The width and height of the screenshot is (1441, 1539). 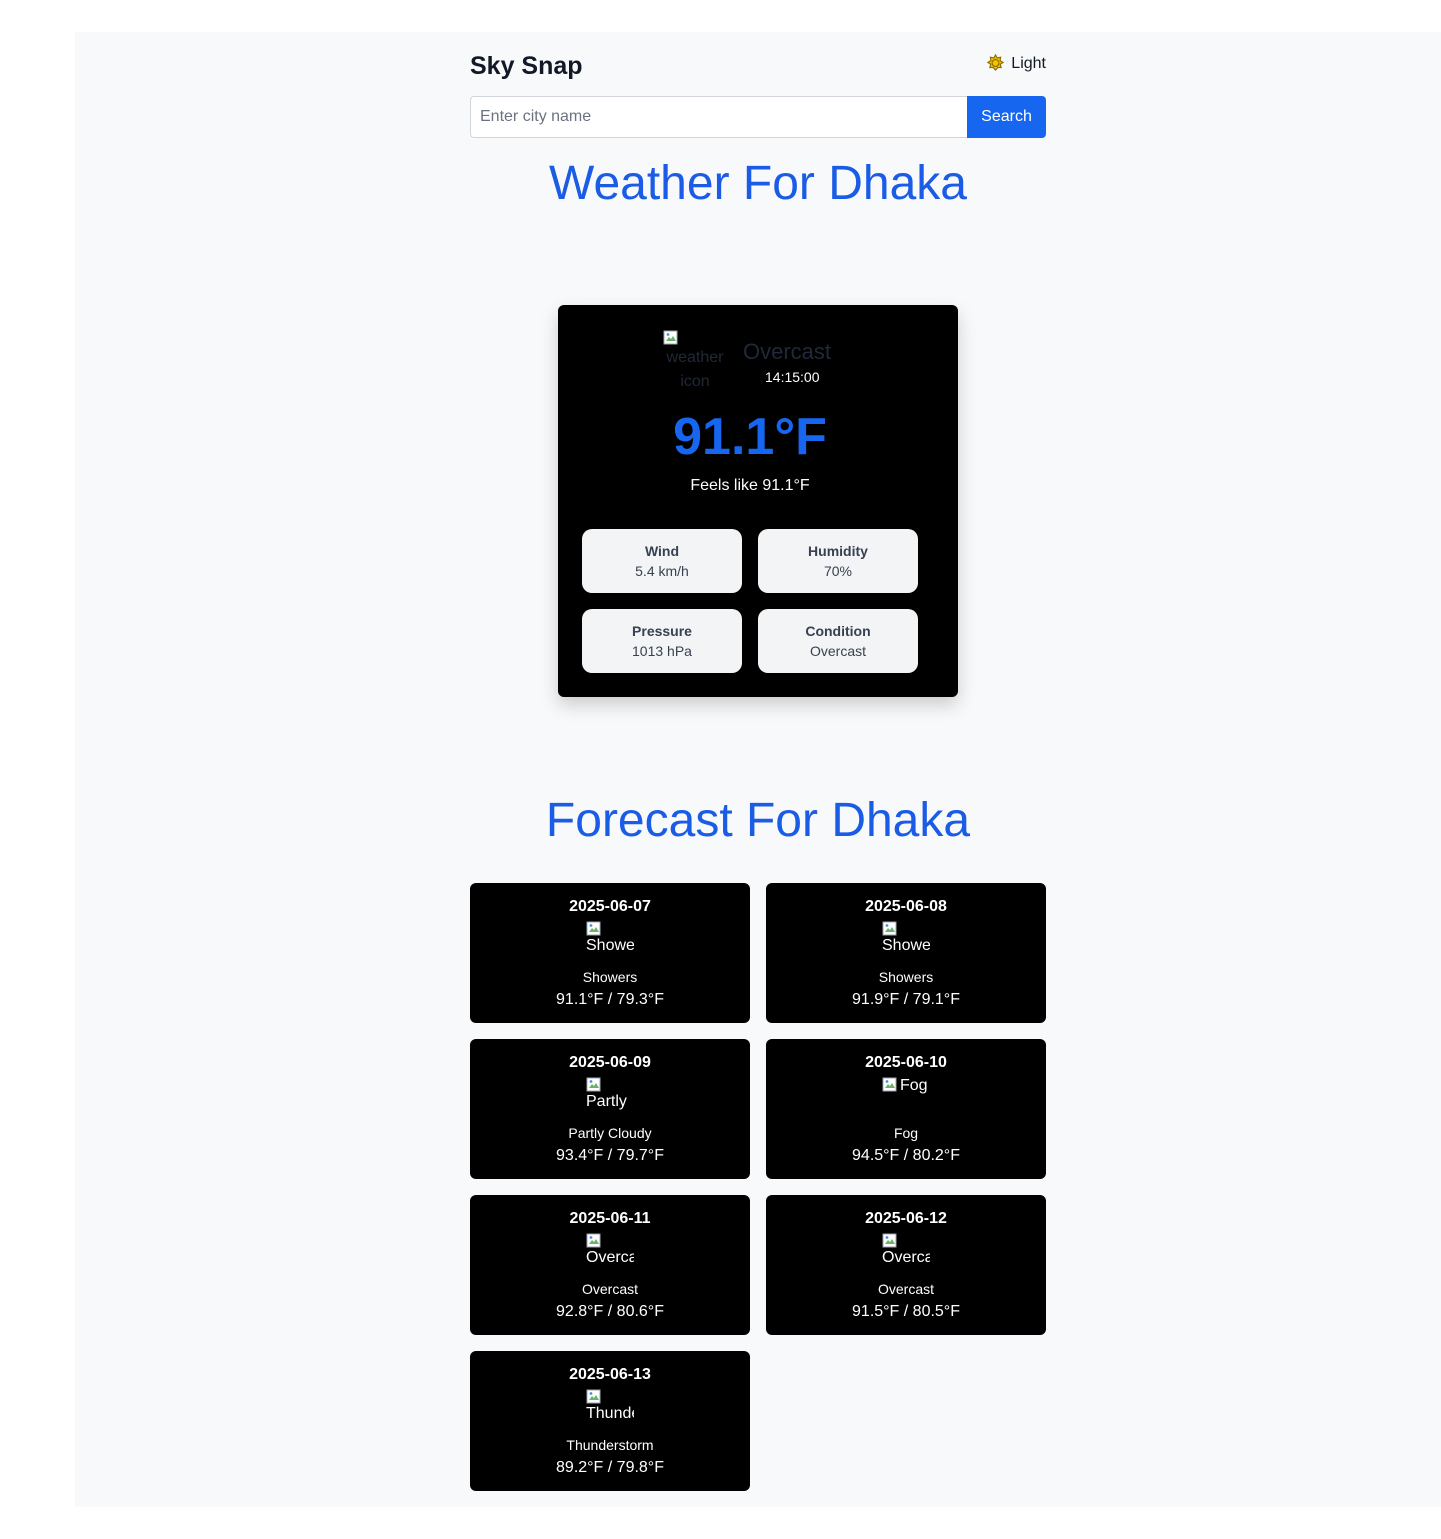 I want to click on stat-pressure: Pressure 1013 hPa, so click(x=662, y=641).